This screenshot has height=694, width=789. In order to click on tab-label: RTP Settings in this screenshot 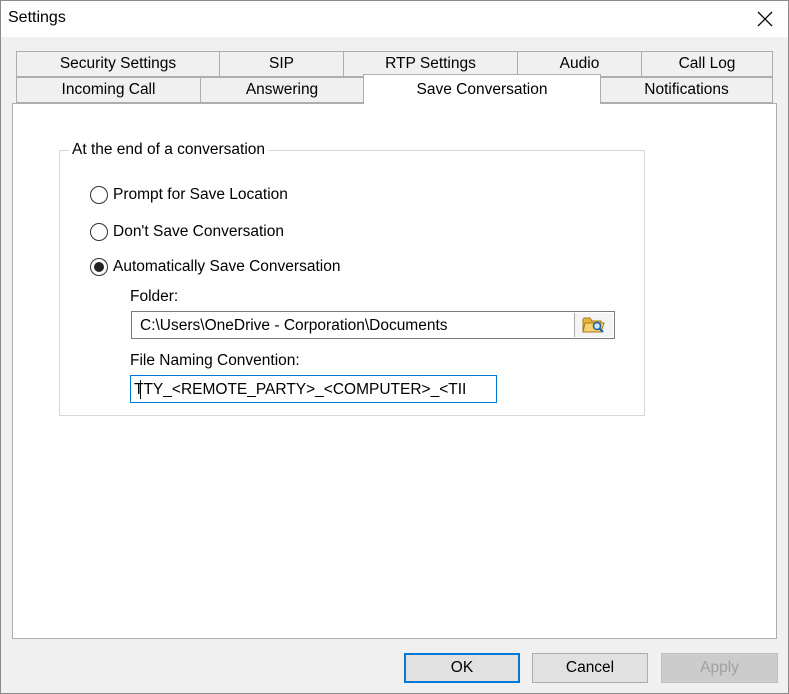, I will do `click(430, 63)`.